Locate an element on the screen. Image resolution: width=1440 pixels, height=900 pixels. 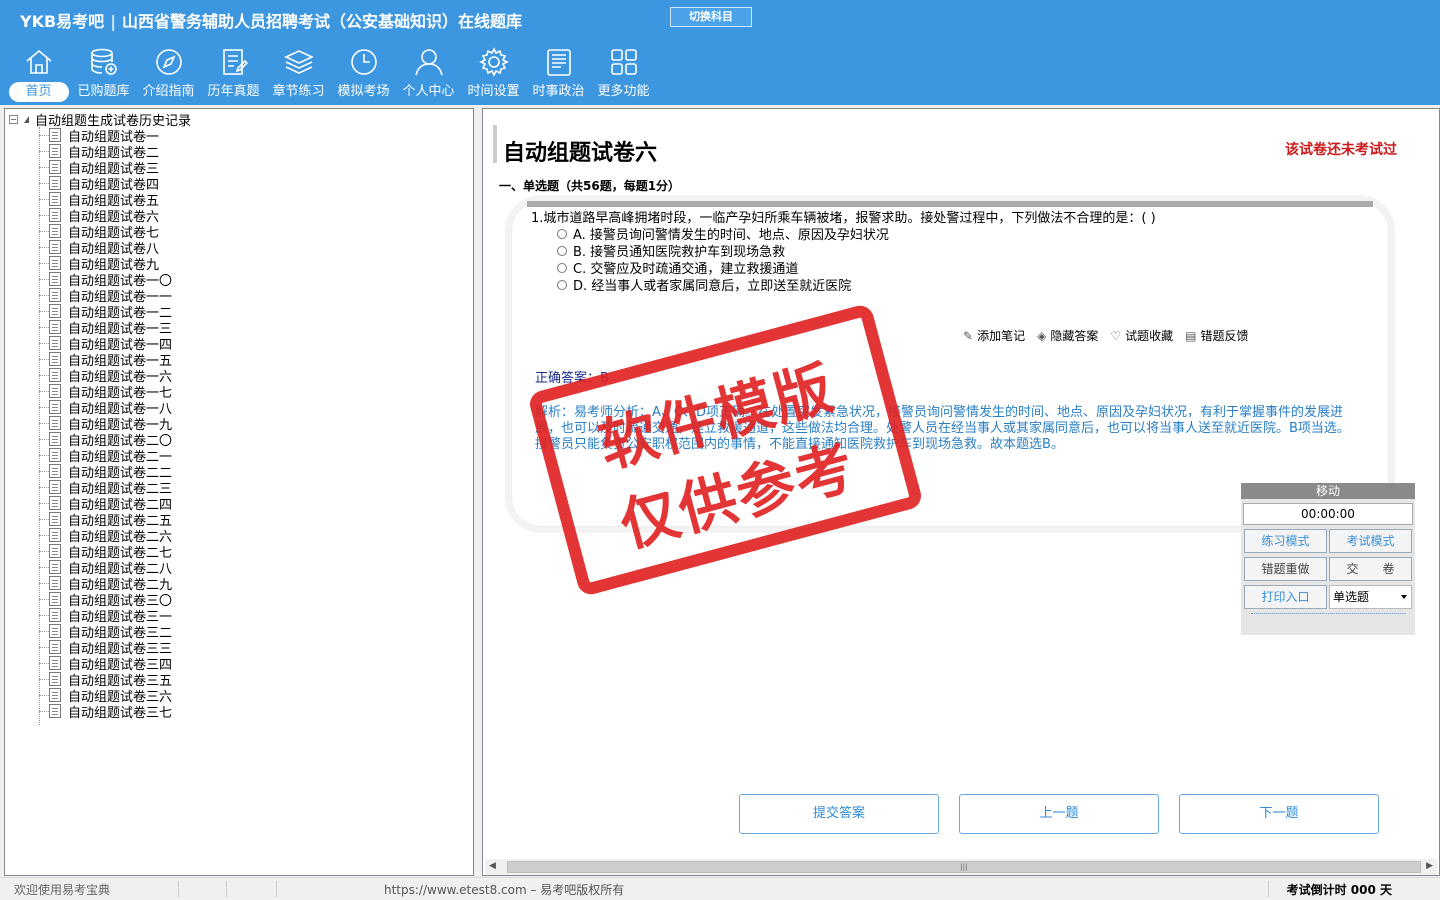
nav-home: 首页 is located at coordinates (38, 75).